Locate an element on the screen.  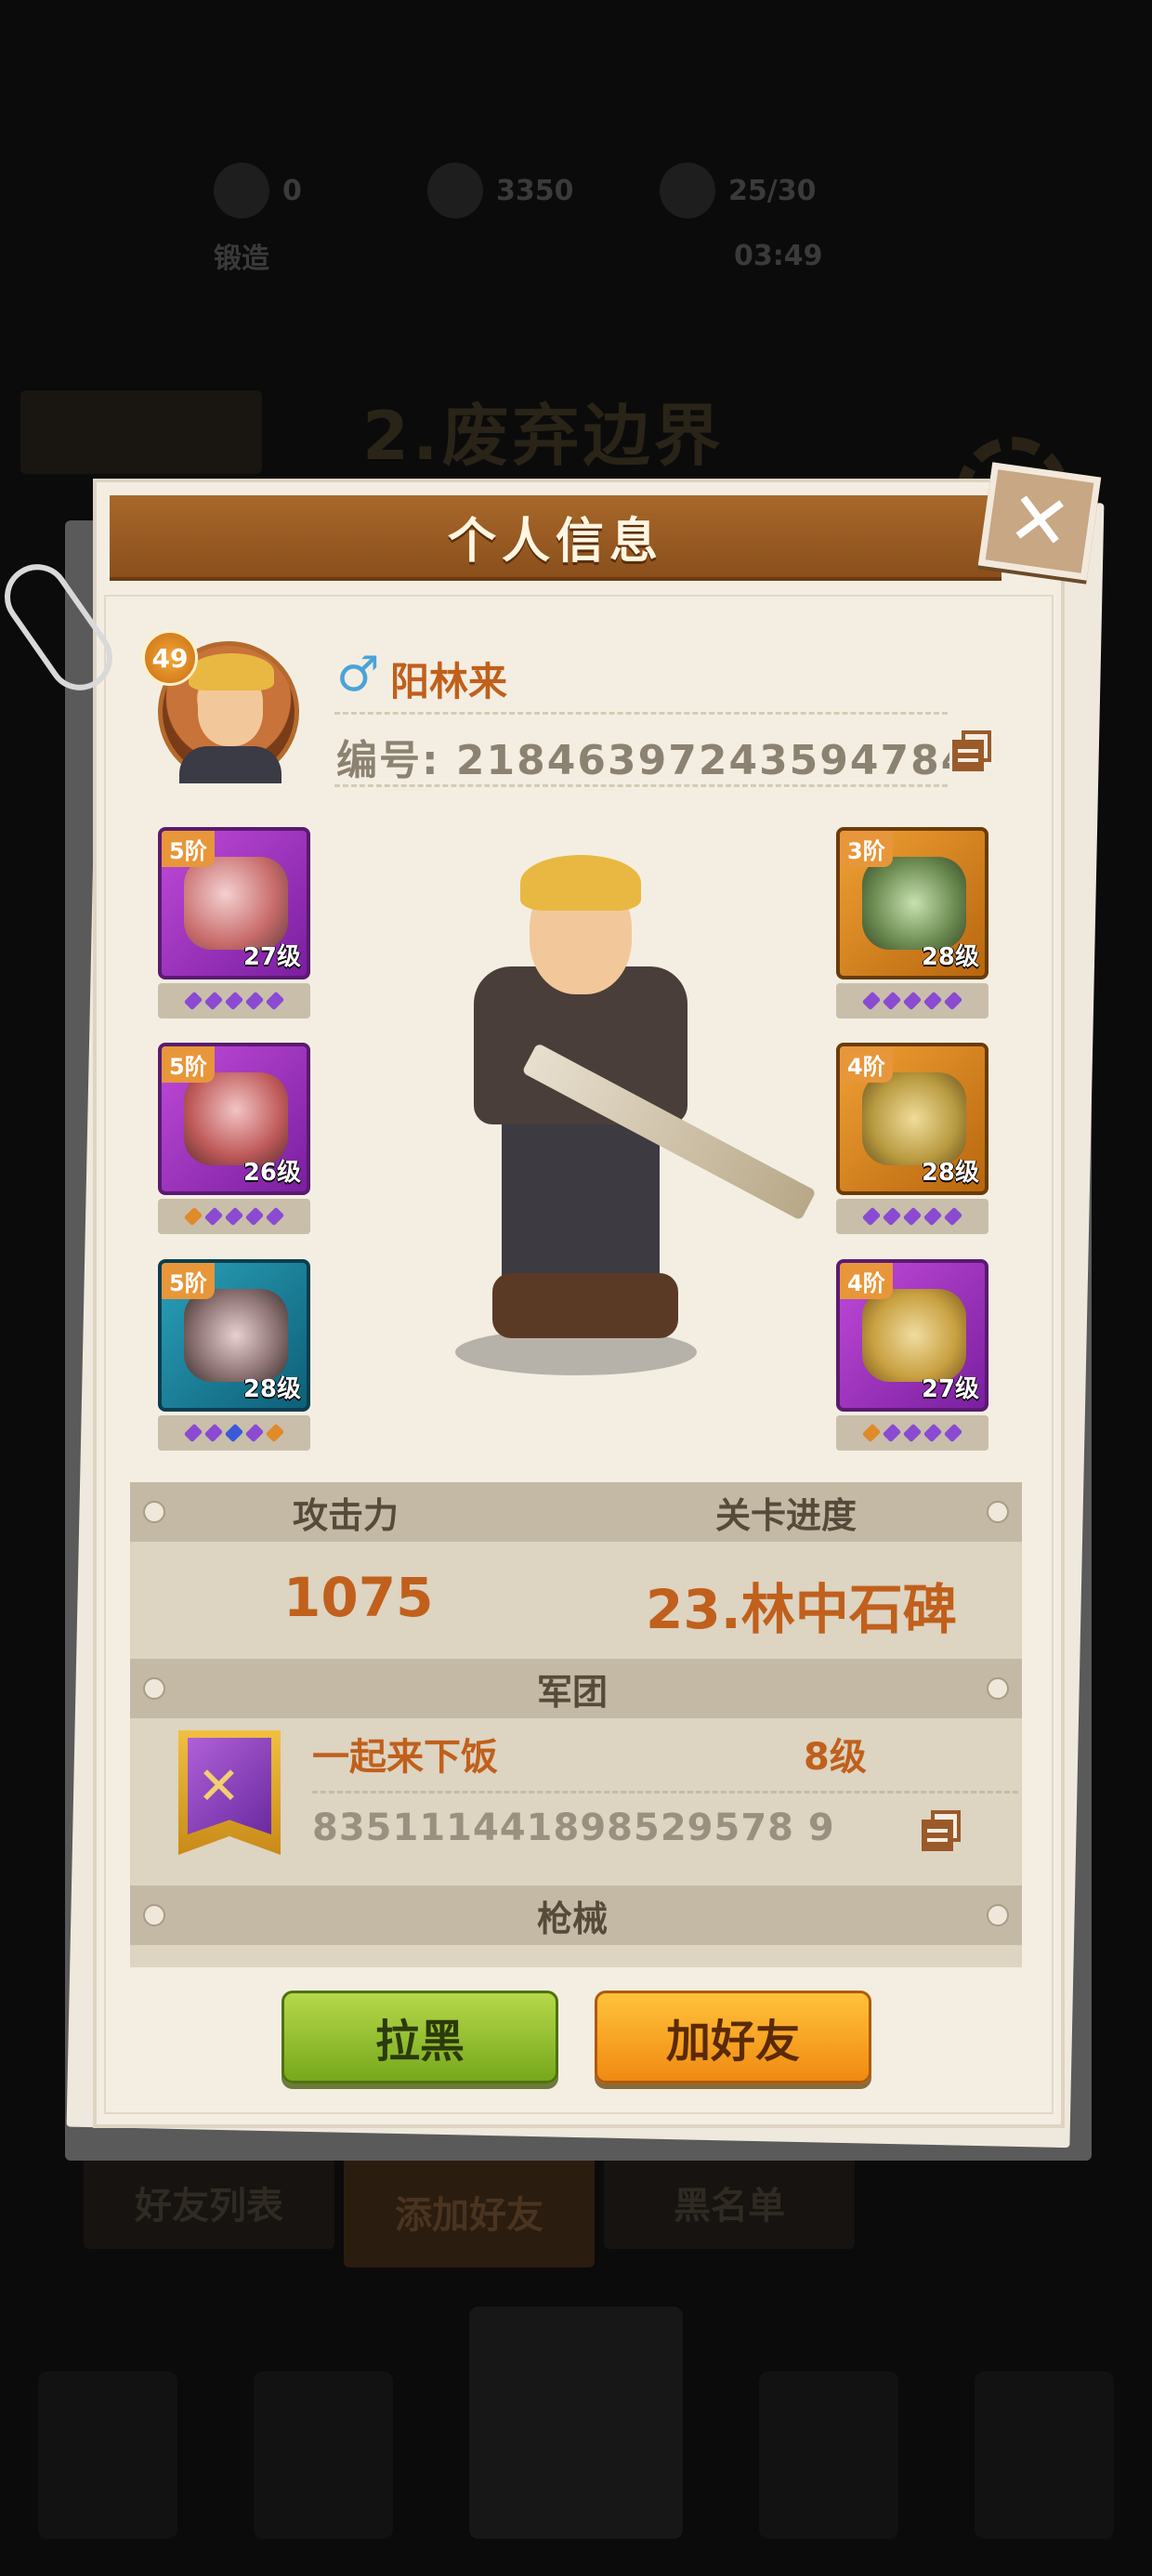
equipment-slot-left-1: 5阶 27级 is located at coordinates (234, 903).